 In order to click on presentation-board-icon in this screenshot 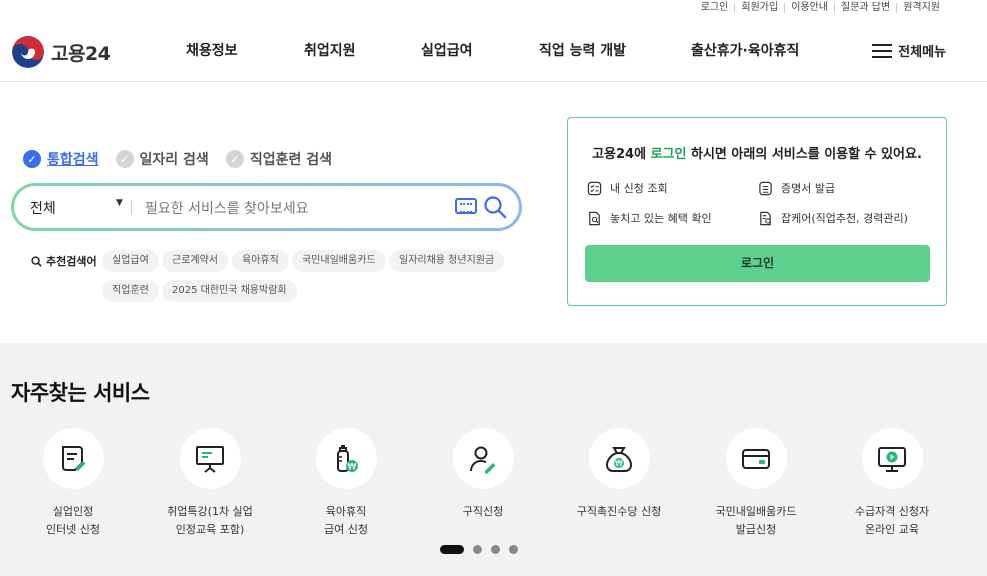, I will do `click(210, 459)`.